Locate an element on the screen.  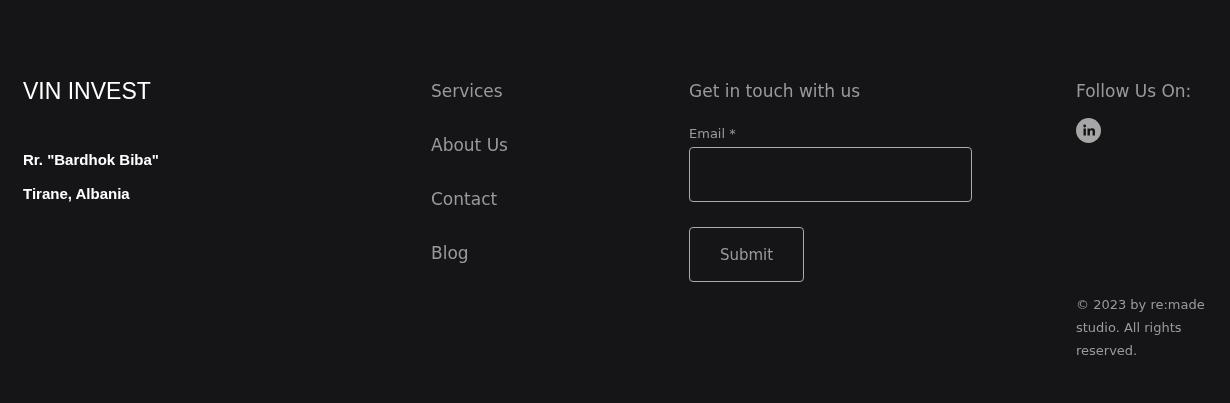
form-heading: Get in touch with us is located at coordinates (775, 91).